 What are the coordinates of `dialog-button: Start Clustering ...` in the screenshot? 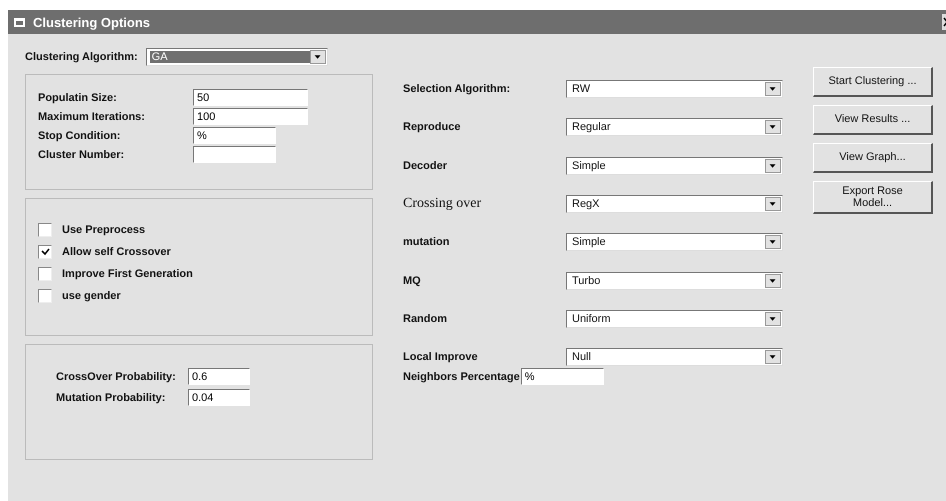 It's located at (873, 82).